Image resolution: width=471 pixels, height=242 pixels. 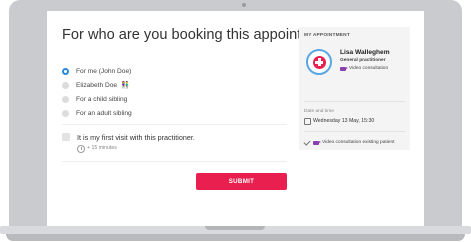 I want to click on option-label: Elizabeth Doe, so click(x=97, y=85).